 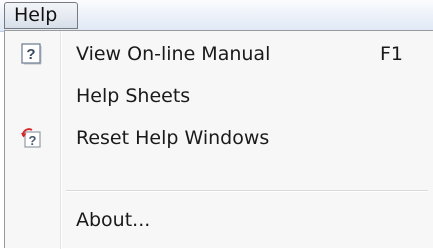 What do you see at coordinates (173, 138) in the screenshot?
I see `menu-item-label: Reset Help Windows` at bounding box center [173, 138].